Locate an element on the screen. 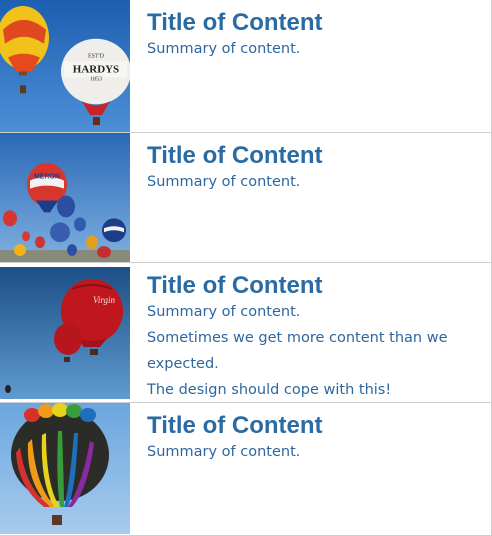 This screenshot has width=492, height=536. balloon-thumbnail: Virgin is located at coordinates (65, 333).